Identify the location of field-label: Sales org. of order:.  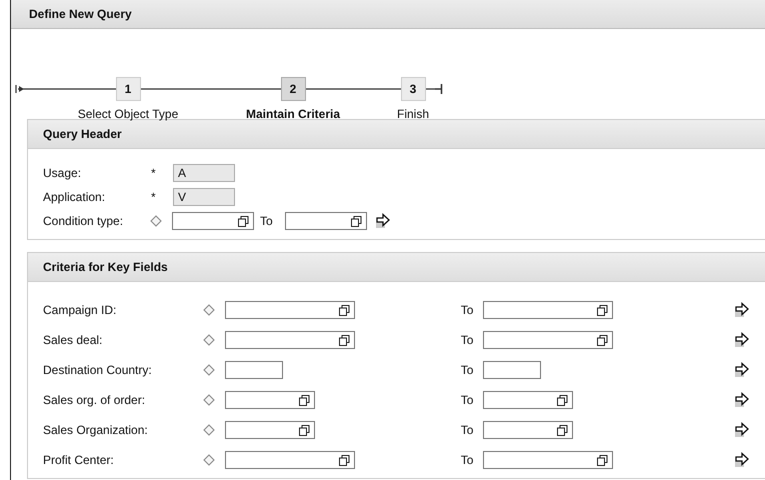
(94, 400).